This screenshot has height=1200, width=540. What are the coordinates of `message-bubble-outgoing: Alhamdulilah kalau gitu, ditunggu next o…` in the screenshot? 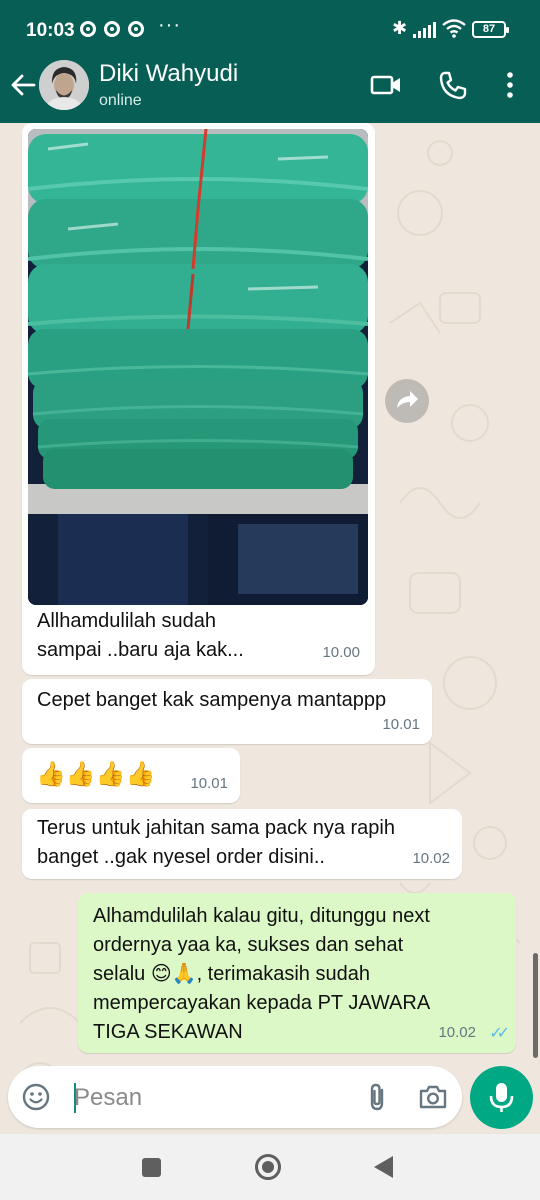 It's located at (297, 973).